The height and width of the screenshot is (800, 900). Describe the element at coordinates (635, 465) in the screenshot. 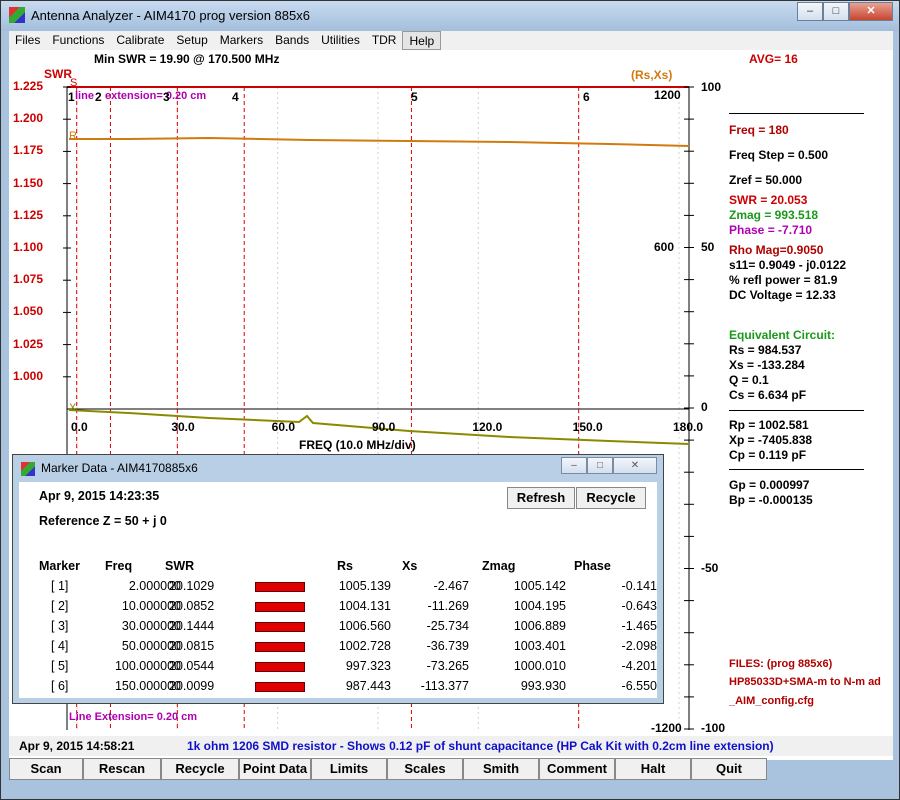

I see `dialog-close-button: ✕` at that location.